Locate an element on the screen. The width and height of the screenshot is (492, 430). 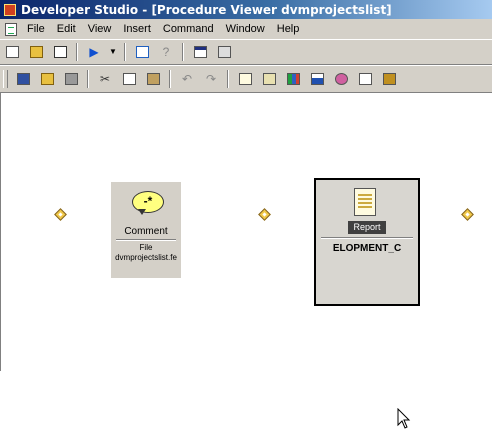
paste-icon is located at coordinates (153, 79).